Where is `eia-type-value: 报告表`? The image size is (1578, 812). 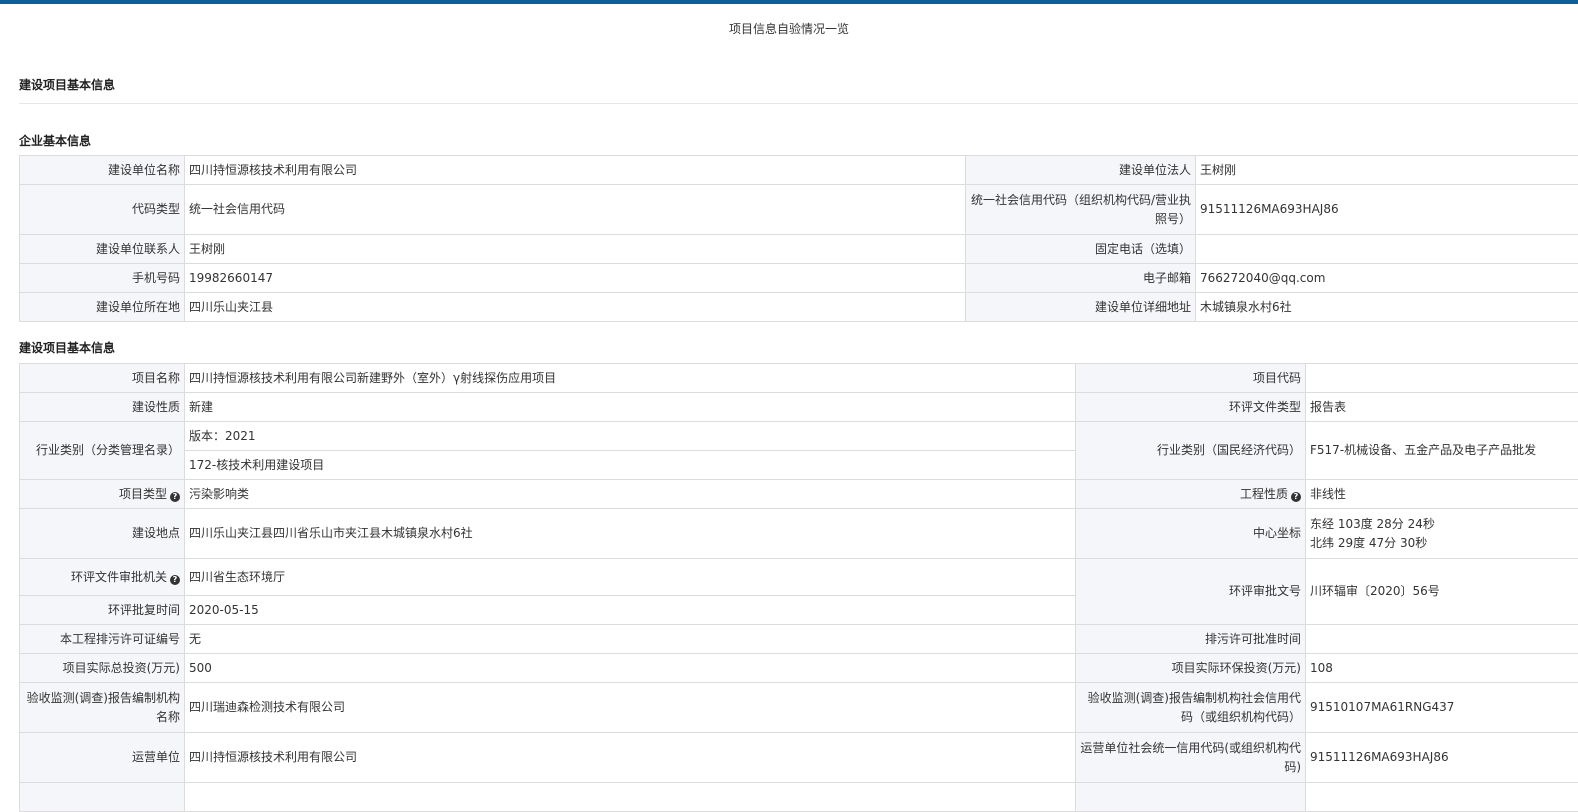
eia-type-value: 报告表 is located at coordinates (1442, 407).